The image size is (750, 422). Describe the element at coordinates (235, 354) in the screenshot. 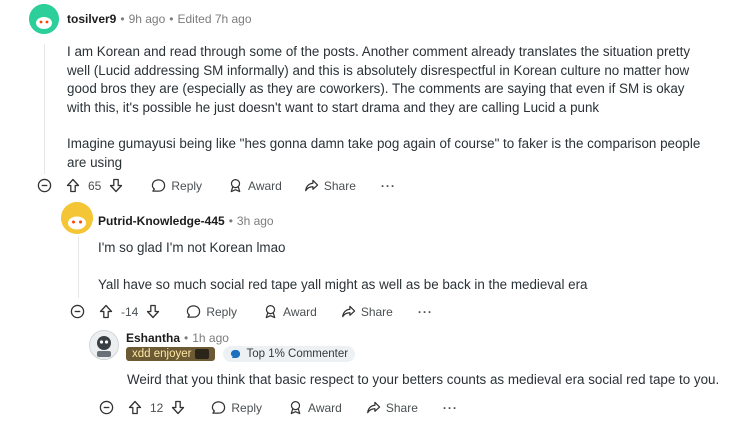

I see `chat-bubble-icon` at that location.